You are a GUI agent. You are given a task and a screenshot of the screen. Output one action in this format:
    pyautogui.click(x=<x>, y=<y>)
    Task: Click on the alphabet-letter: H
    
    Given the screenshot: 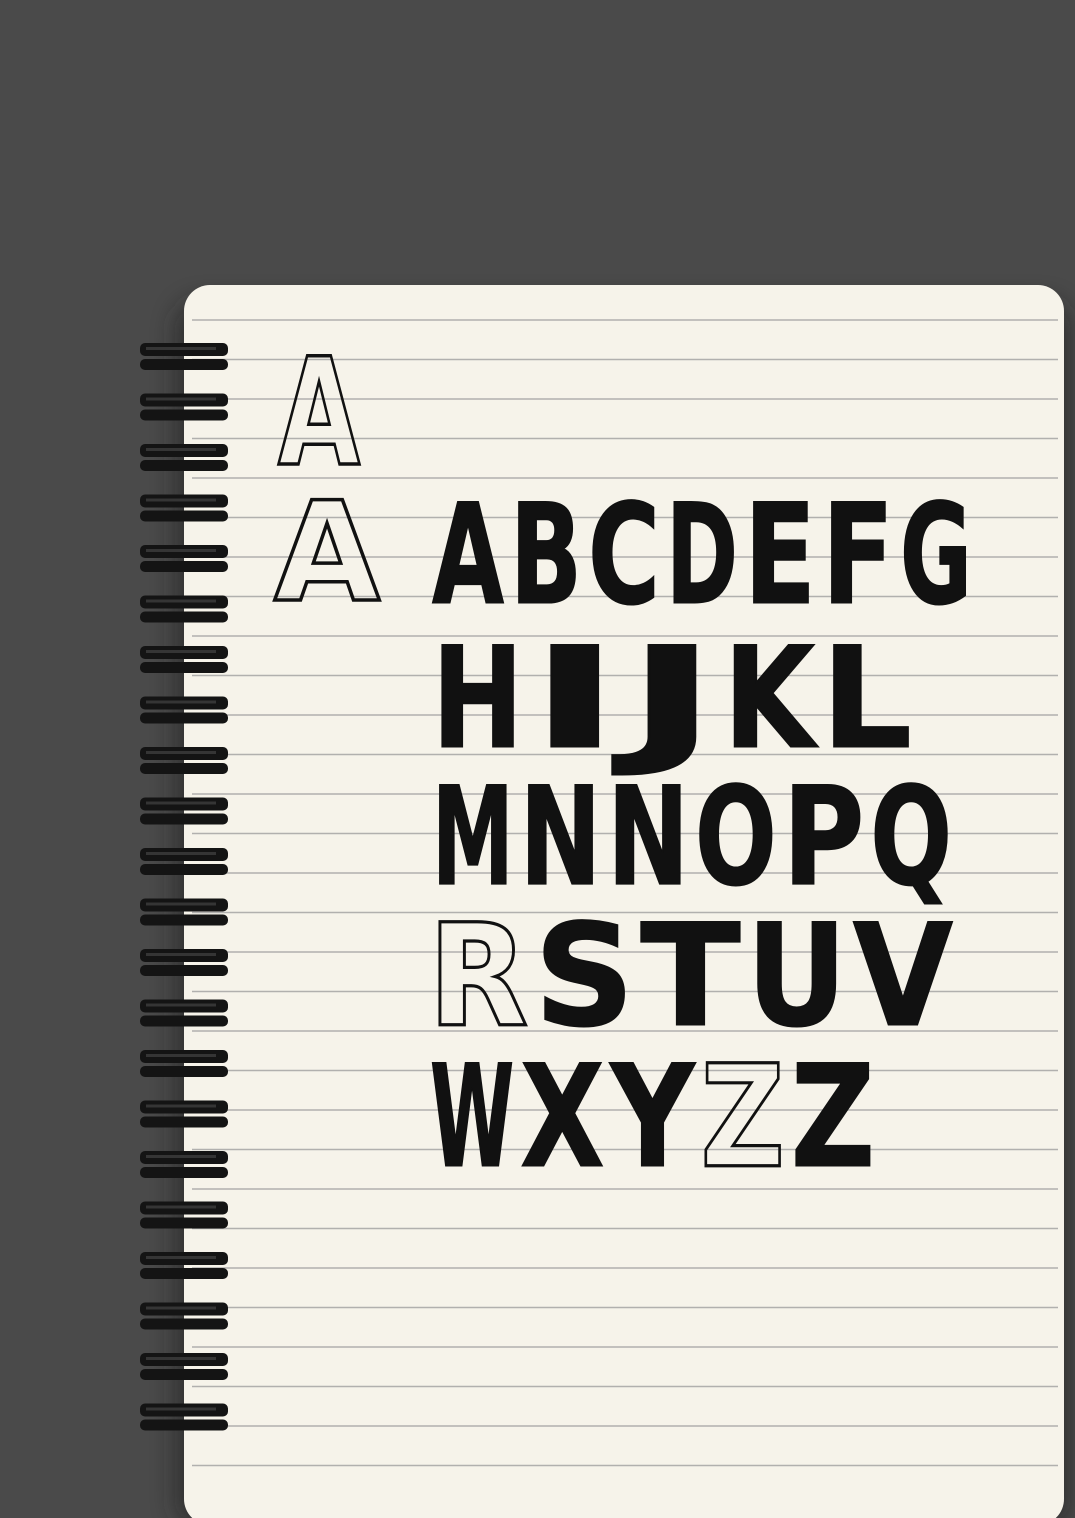 What is the action you would take?
    pyautogui.click(x=477, y=698)
    